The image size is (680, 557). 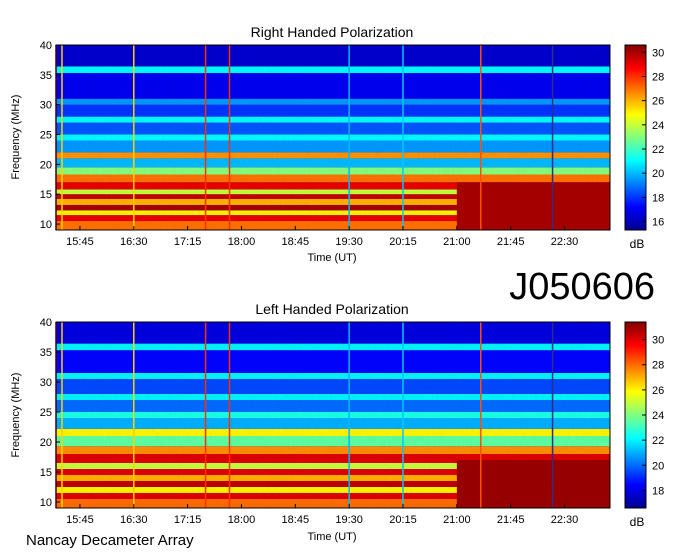 I want to click on colorbar-tick-label: 16, so click(x=658, y=223).